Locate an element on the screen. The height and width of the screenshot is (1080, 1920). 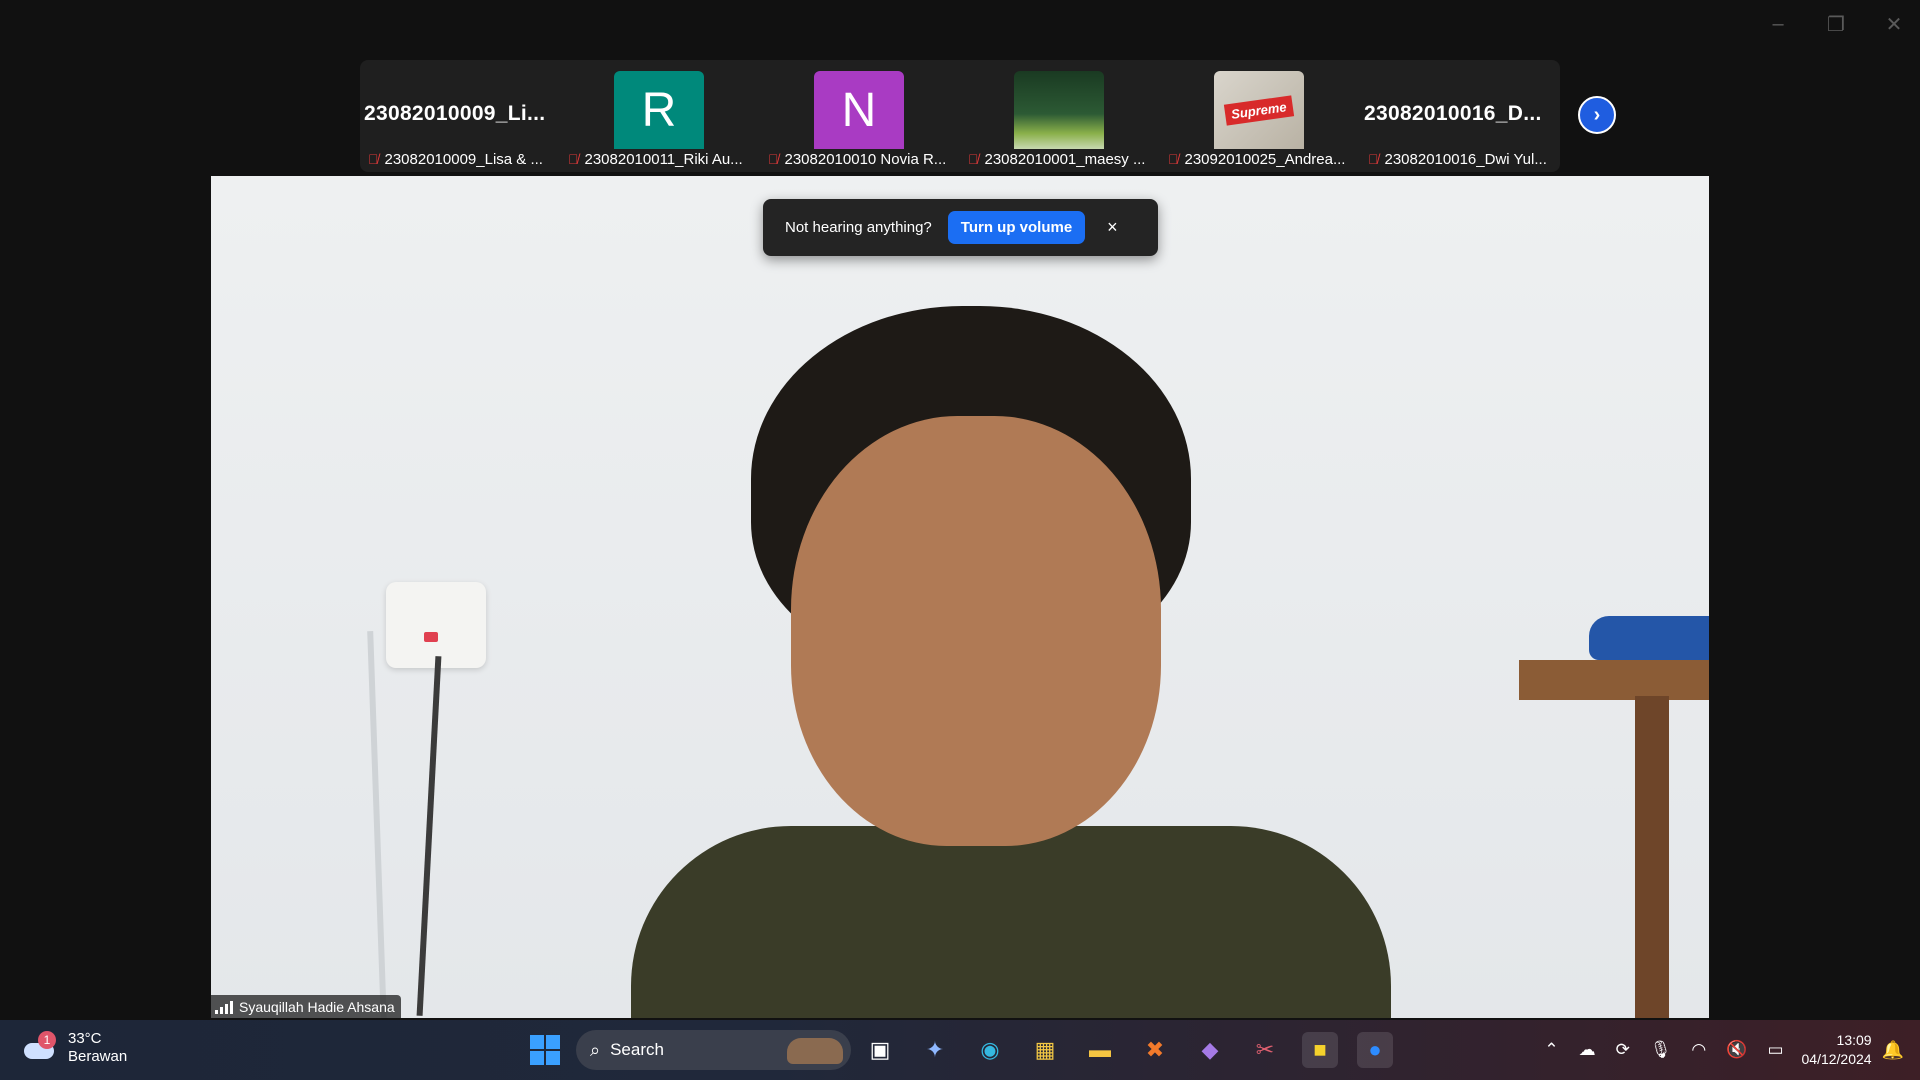
participant-video-thumbnail is located at coordinates (1059, 110).